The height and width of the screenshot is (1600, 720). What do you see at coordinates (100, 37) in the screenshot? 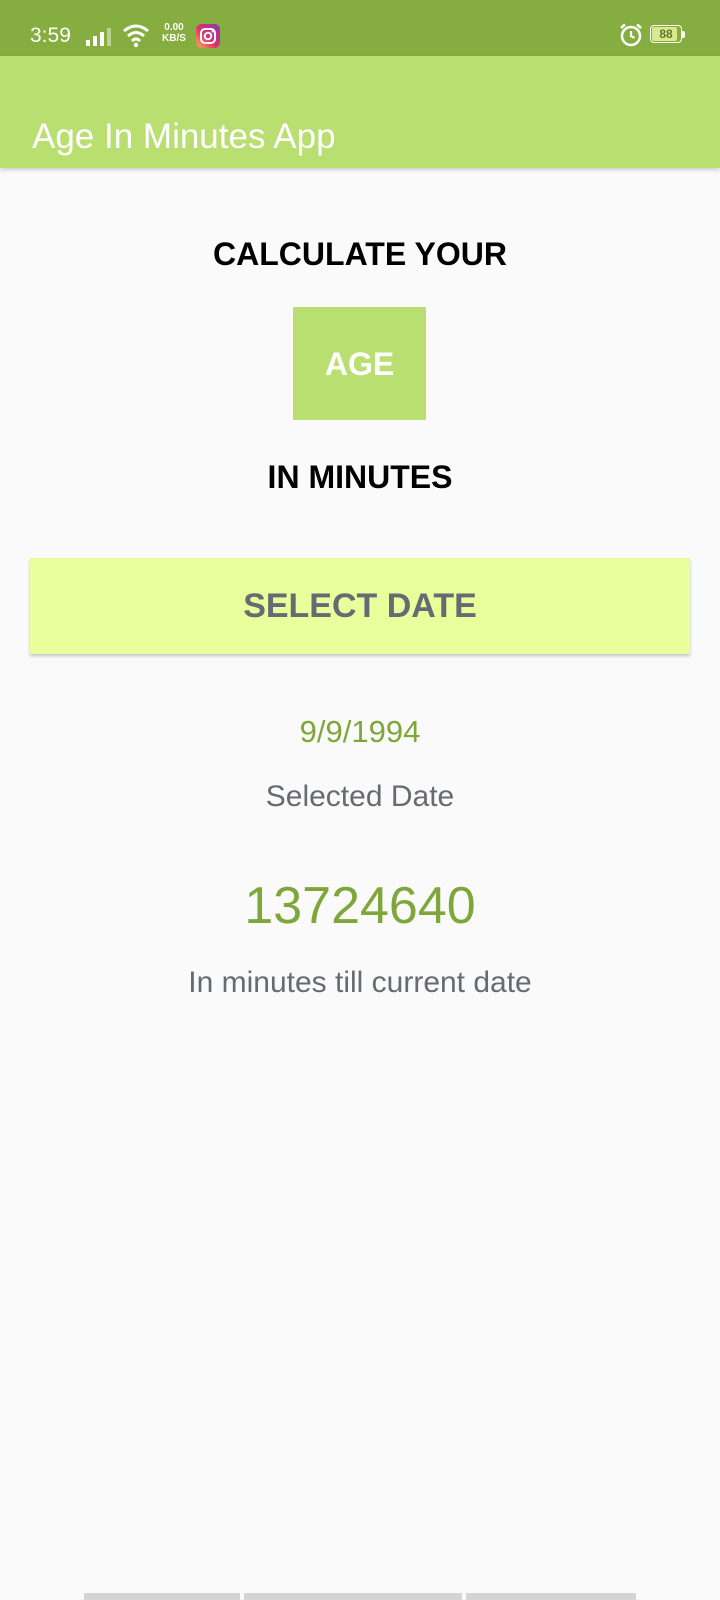
I see `signal-icon` at bounding box center [100, 37].